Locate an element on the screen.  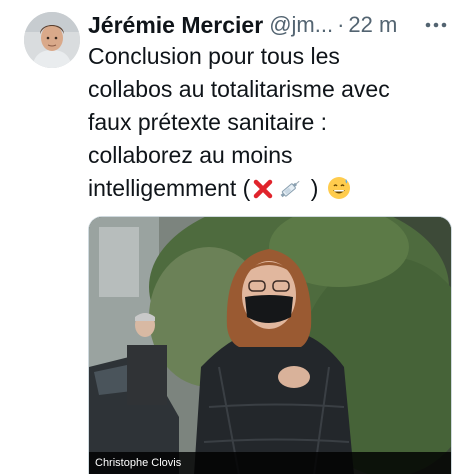
avatar-photo is located at coordinates (52, 40).